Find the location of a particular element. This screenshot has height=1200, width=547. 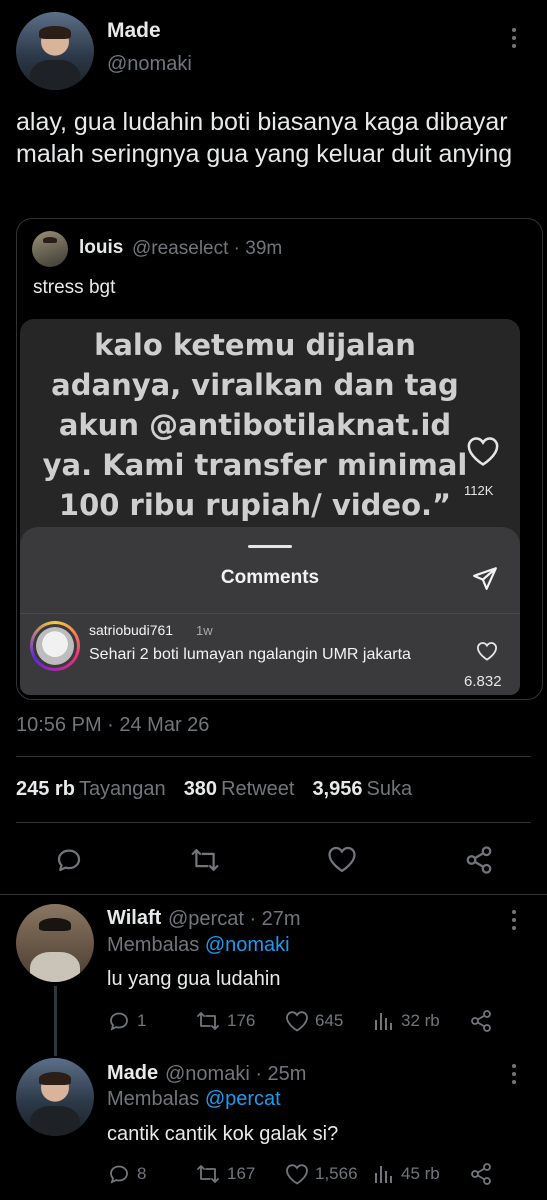

author-handle: @nomaki is located at coordinates (149, 64).